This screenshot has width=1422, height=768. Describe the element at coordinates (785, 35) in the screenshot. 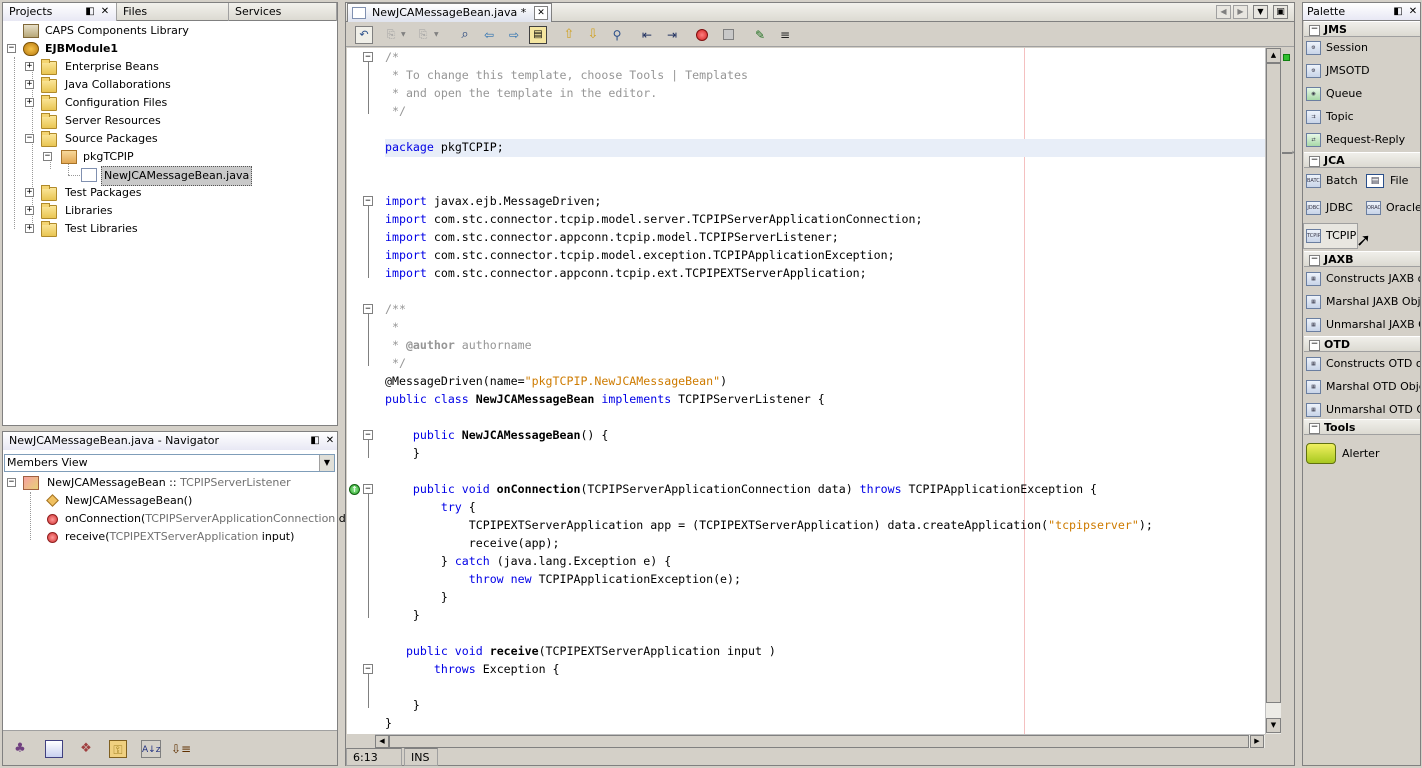

I see `uncomment-icon: ≡` at that location.